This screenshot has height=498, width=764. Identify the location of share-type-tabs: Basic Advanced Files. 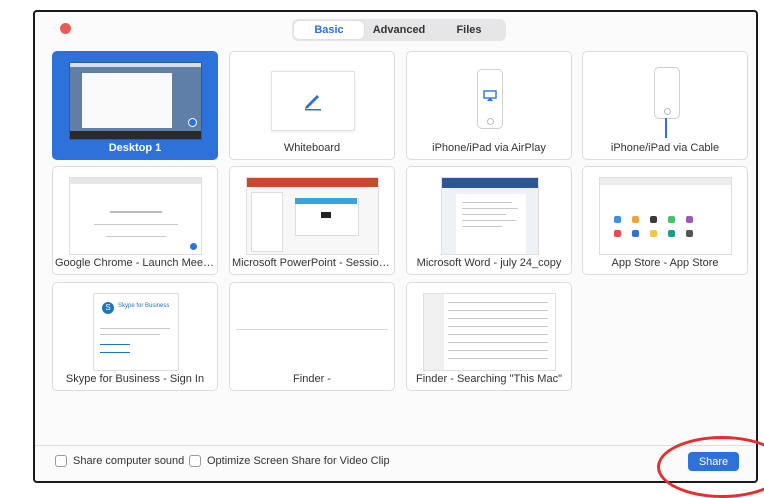
(399, 30).